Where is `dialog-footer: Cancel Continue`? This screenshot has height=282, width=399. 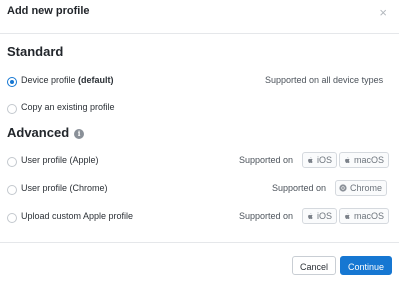
dialog-footer: Cancel Continue is located at coordinates (199, 262).